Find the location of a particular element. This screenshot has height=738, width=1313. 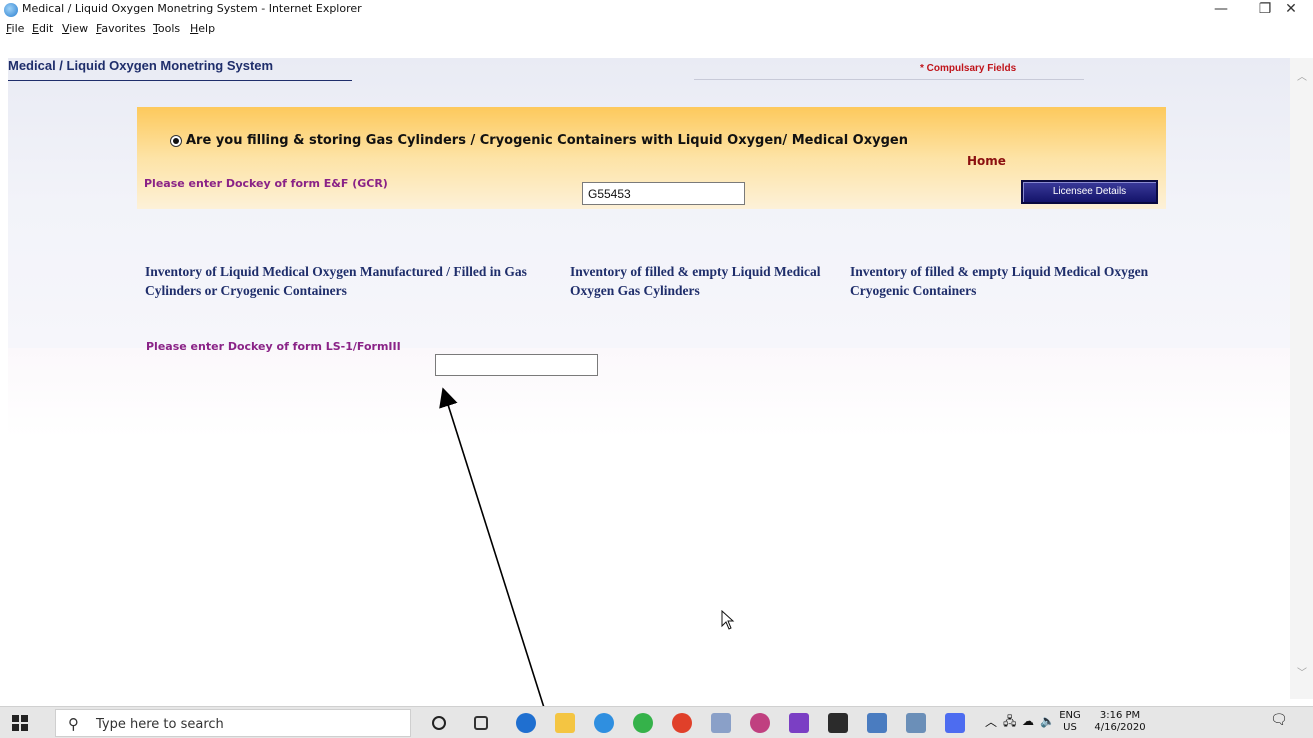

search-icon: ⚲ is located at coordinates (73, 724).